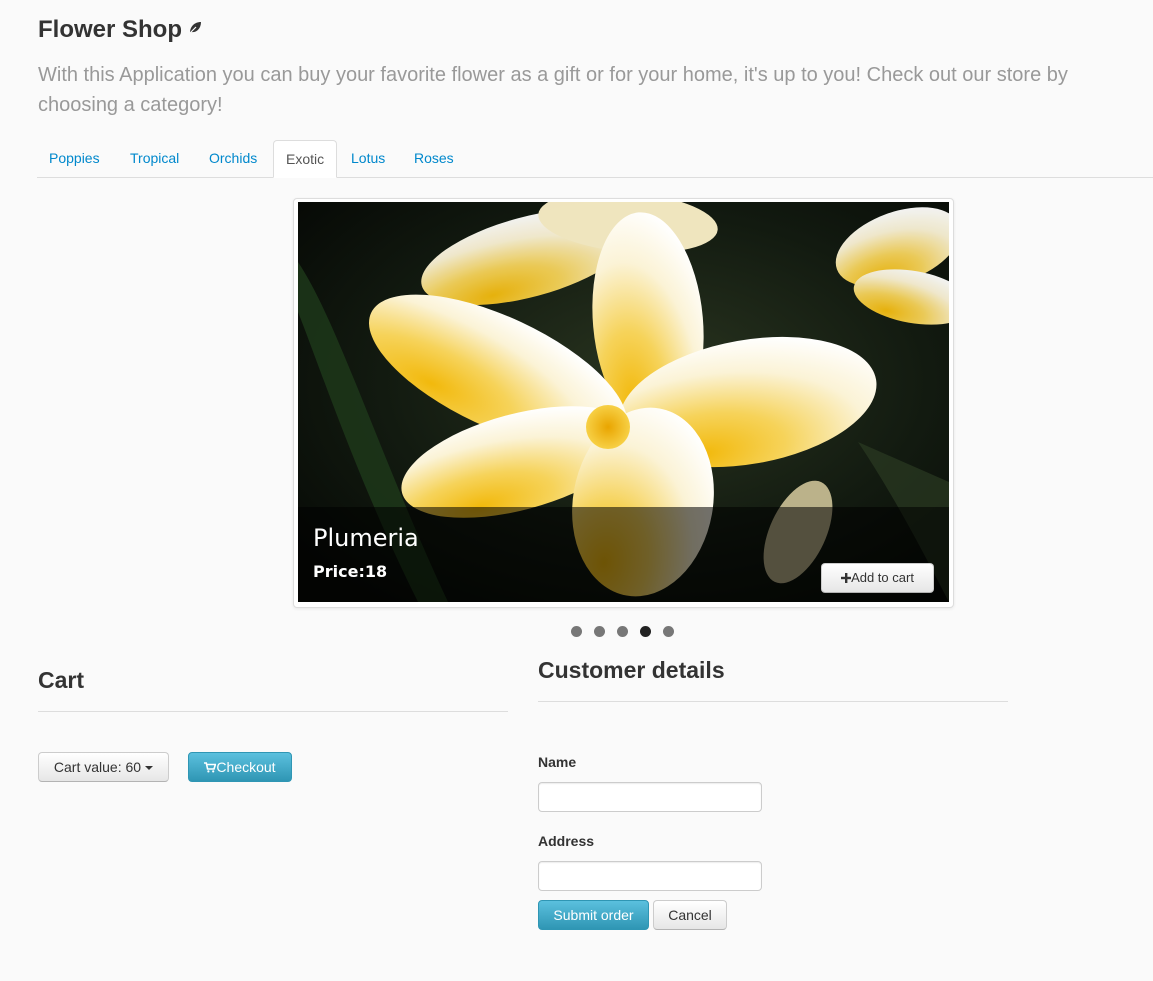 The image size is (1153, 981). What do you see at coordinates (650, 797) in the screenshot?
I see `name-field` at bounding box center [650, 797].